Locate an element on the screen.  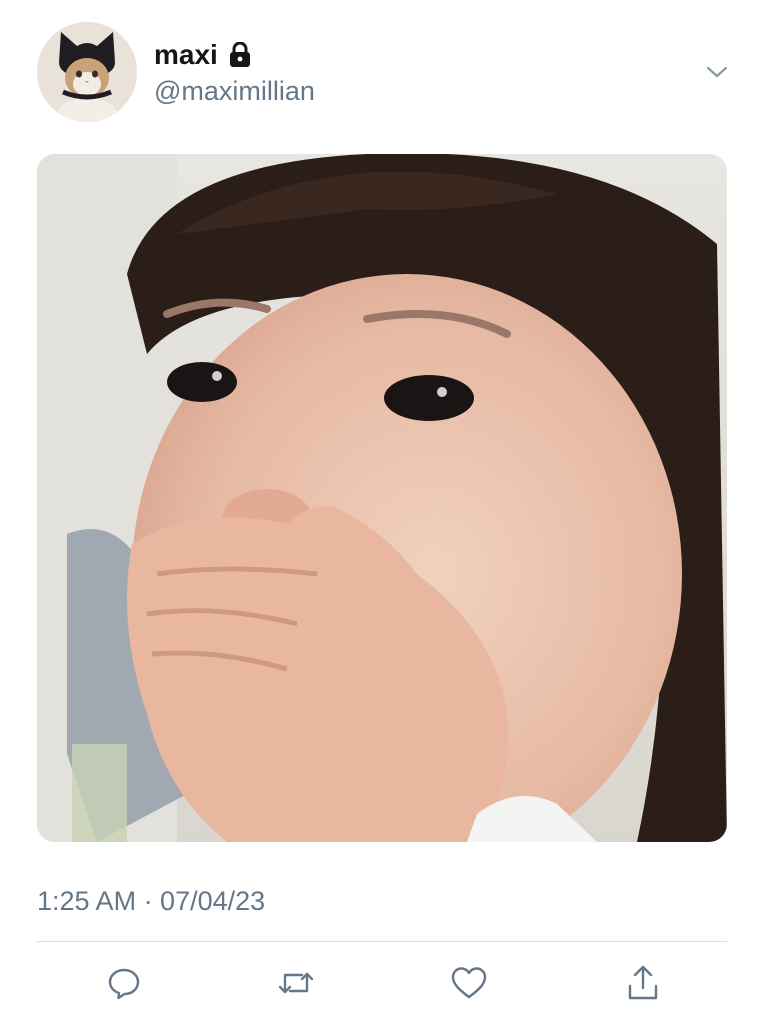
share-button is located at coordinates (643, 983).